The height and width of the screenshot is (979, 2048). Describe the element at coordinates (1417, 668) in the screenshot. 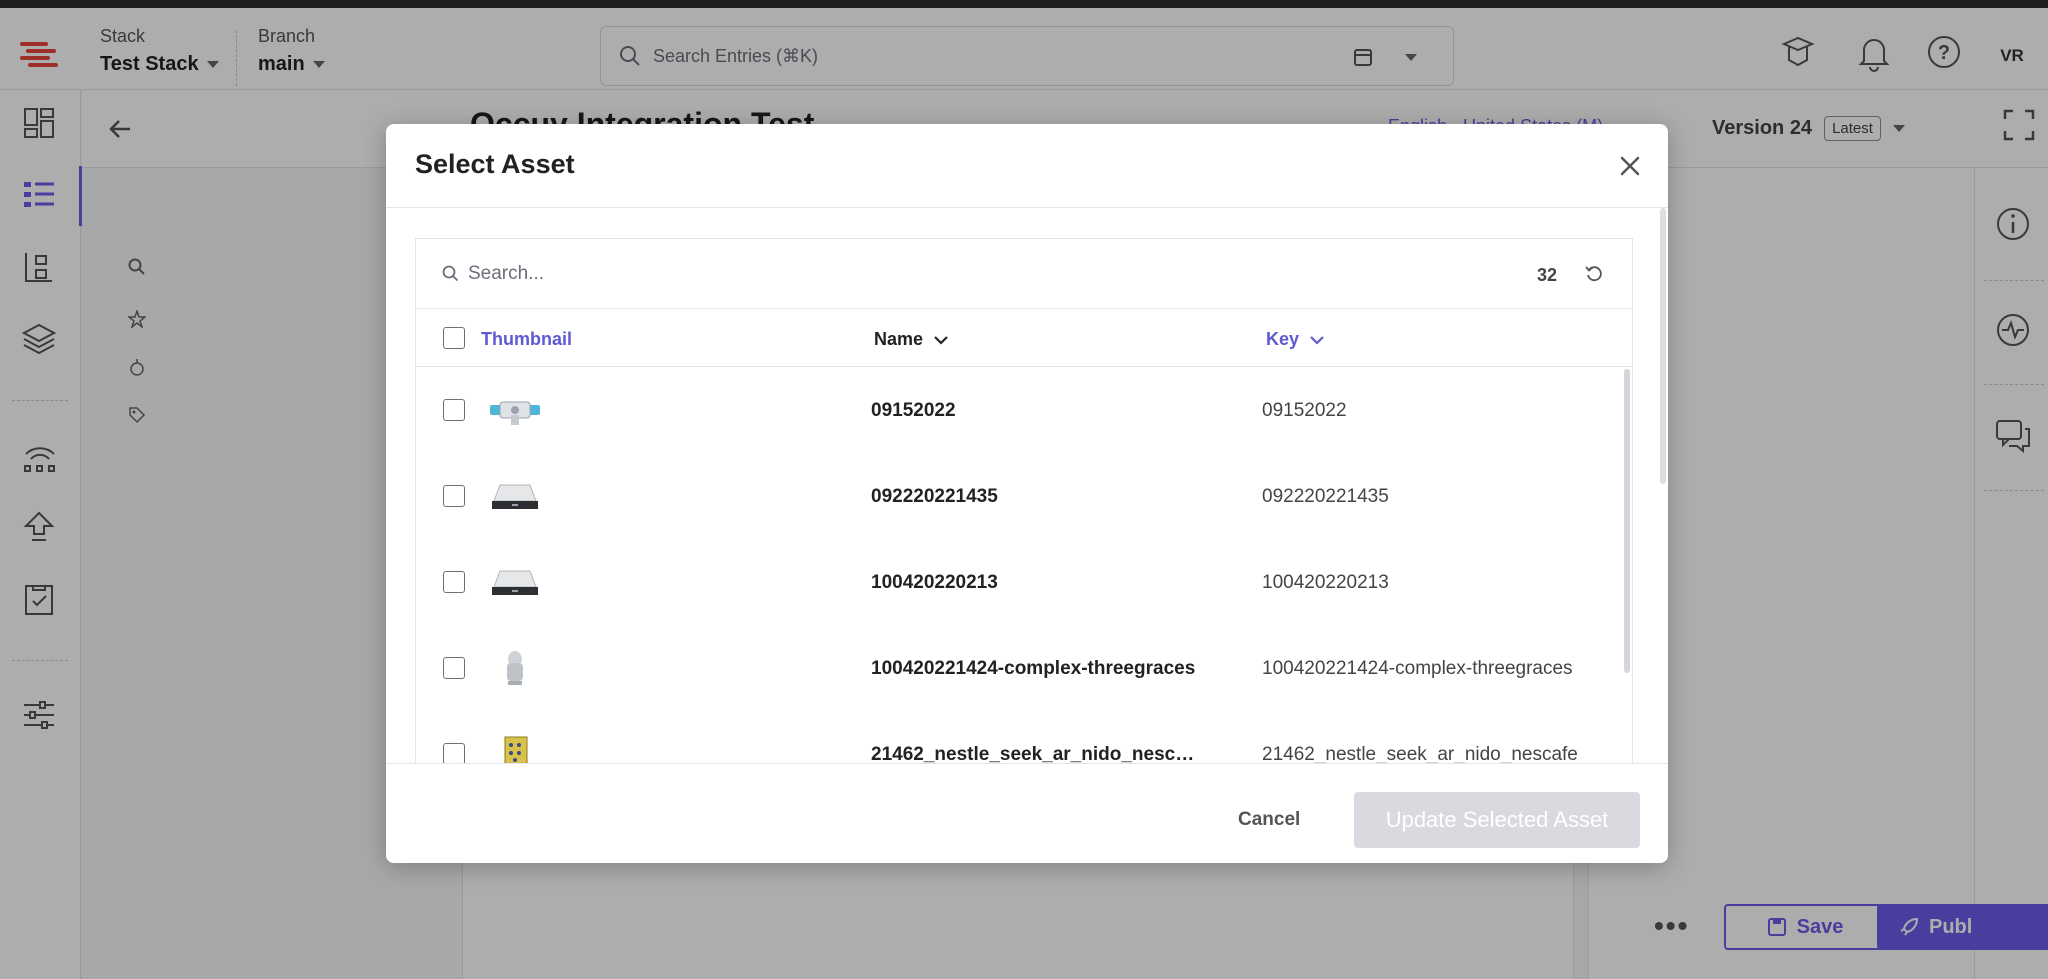

I see `asset-key: 100420221424-complex-threegraces` at that location.